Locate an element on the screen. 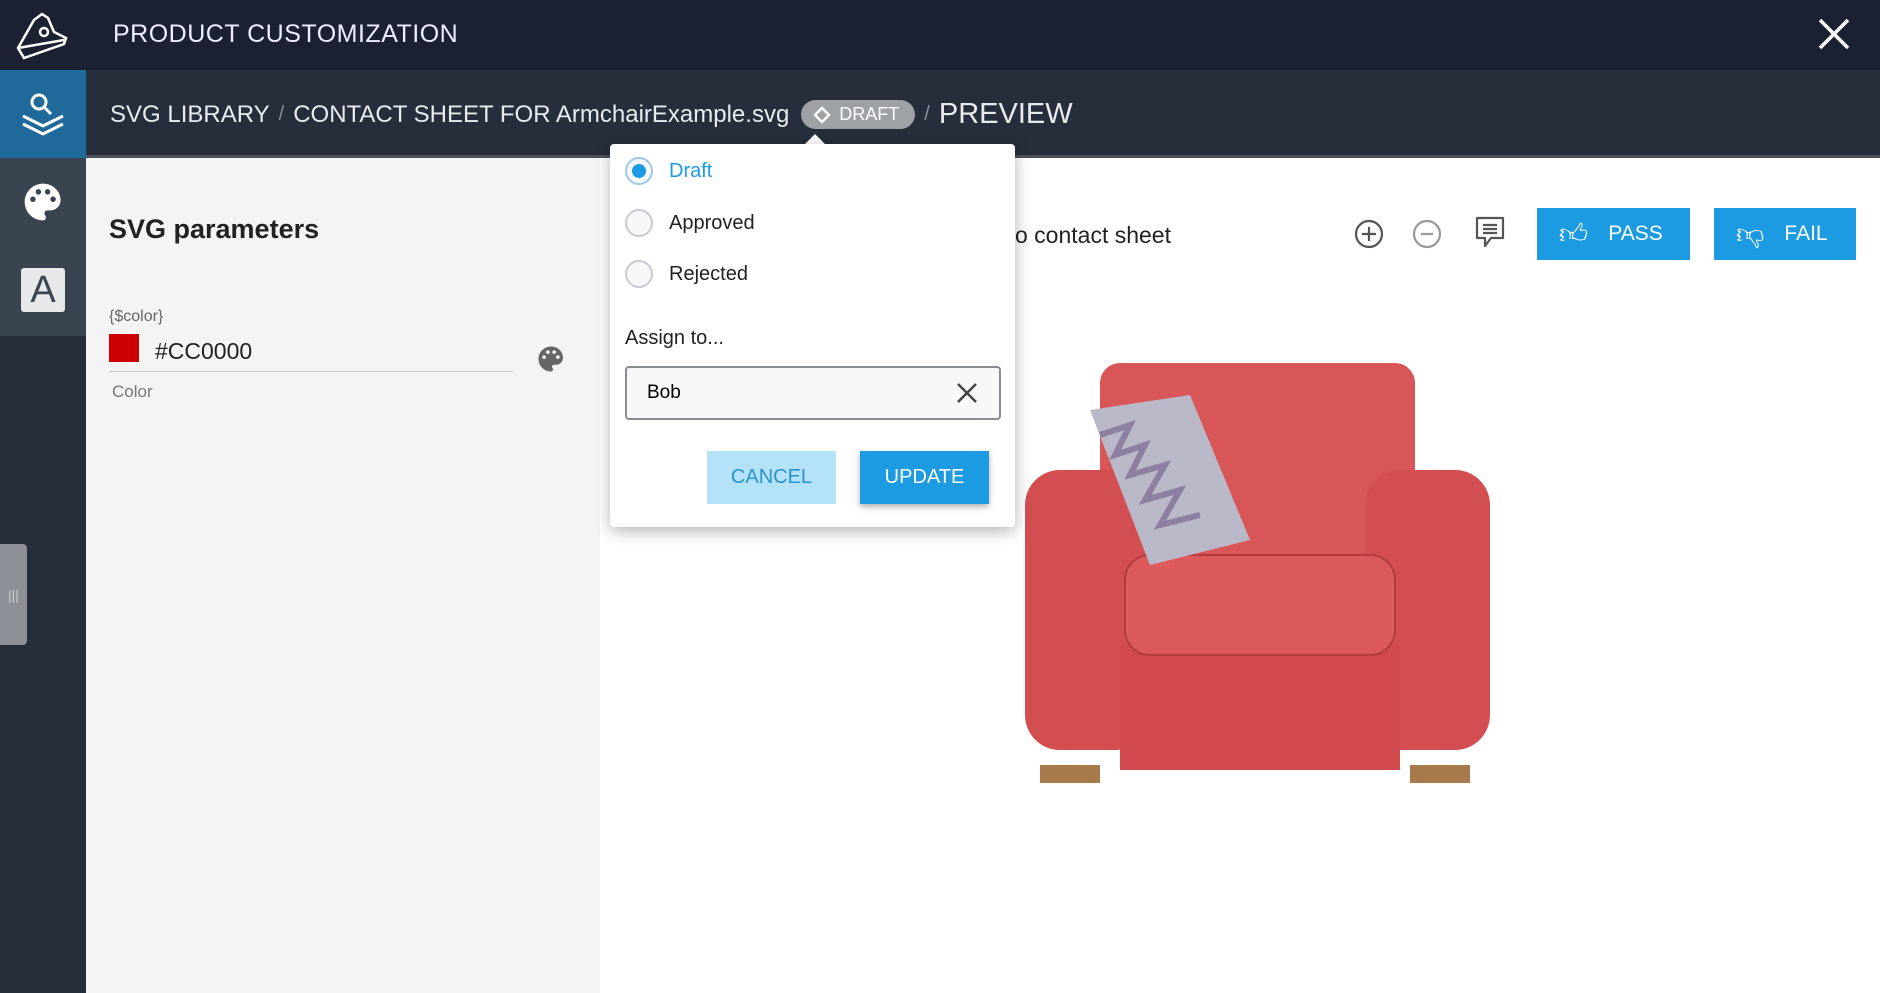 The width and height of the screenshot is (1880, 993). fail-button: 👎︎ FAIL is located at coordinates (1785, 234).